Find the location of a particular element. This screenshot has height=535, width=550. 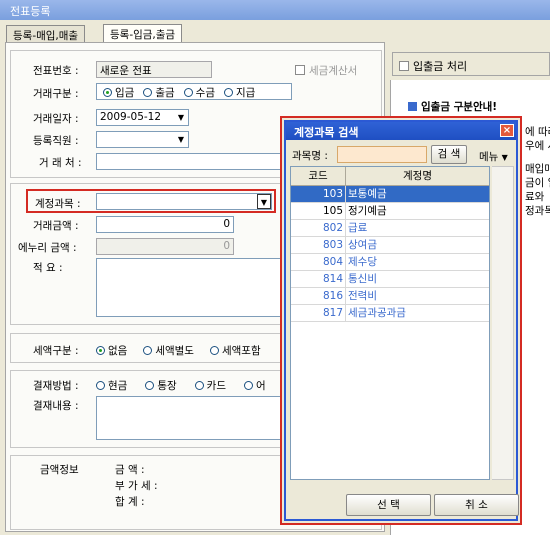

amount-label: 거래금액 : is located at coordinates (56, 226).